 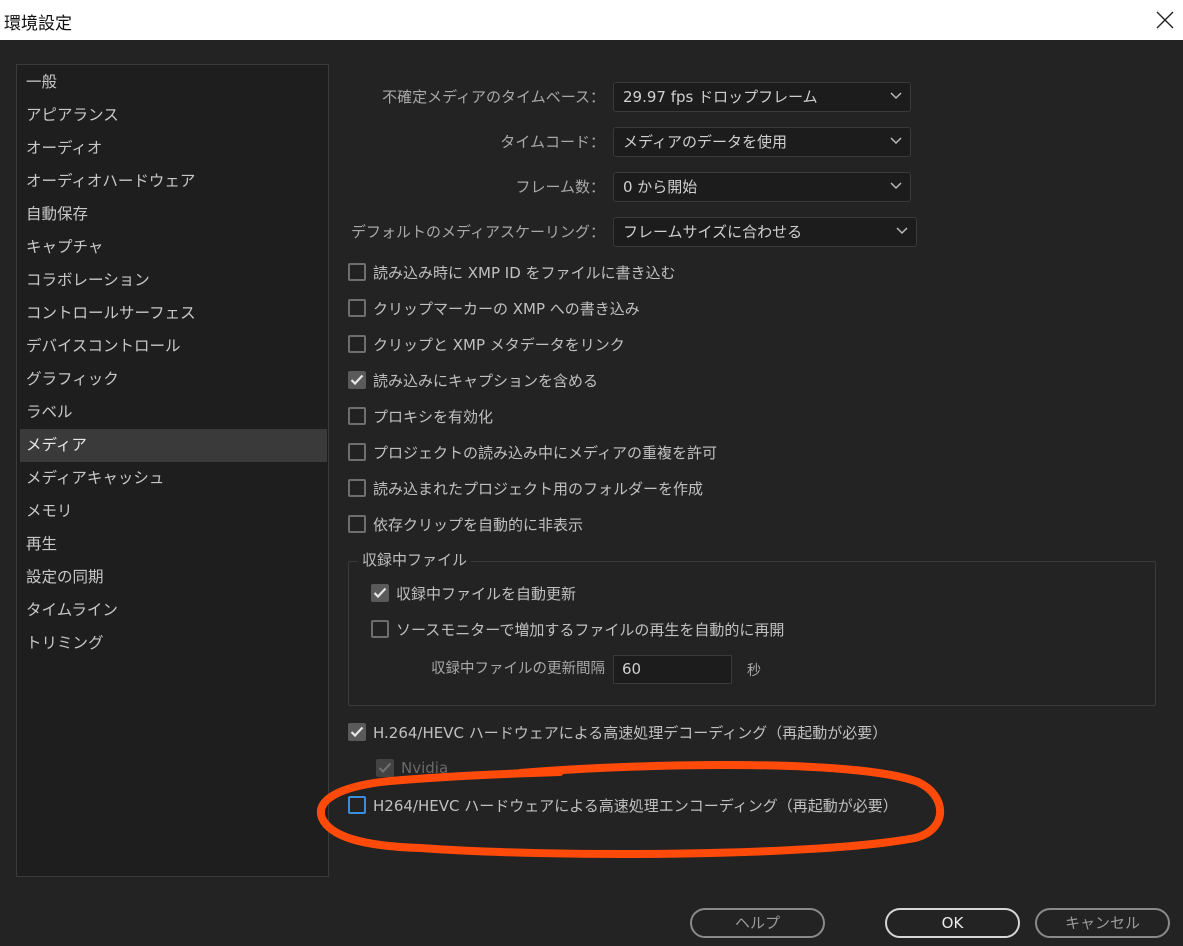 I want to click on scaling-dropdown: フレームサイズに合わせる, so click(x=765, y=232).